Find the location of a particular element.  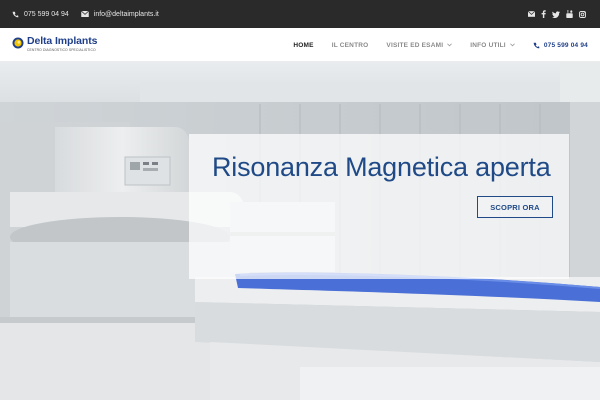

logo-circle-icon is located at coordinates (18, 43).